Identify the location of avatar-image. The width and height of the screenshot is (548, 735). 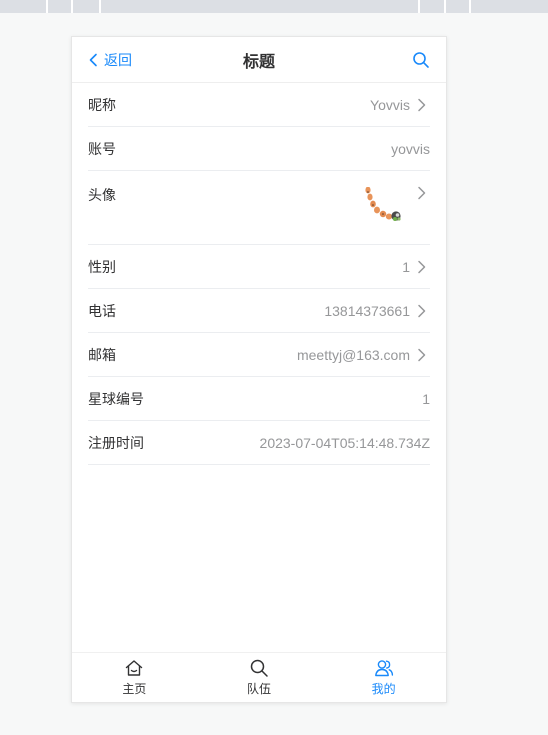
(383, 204).